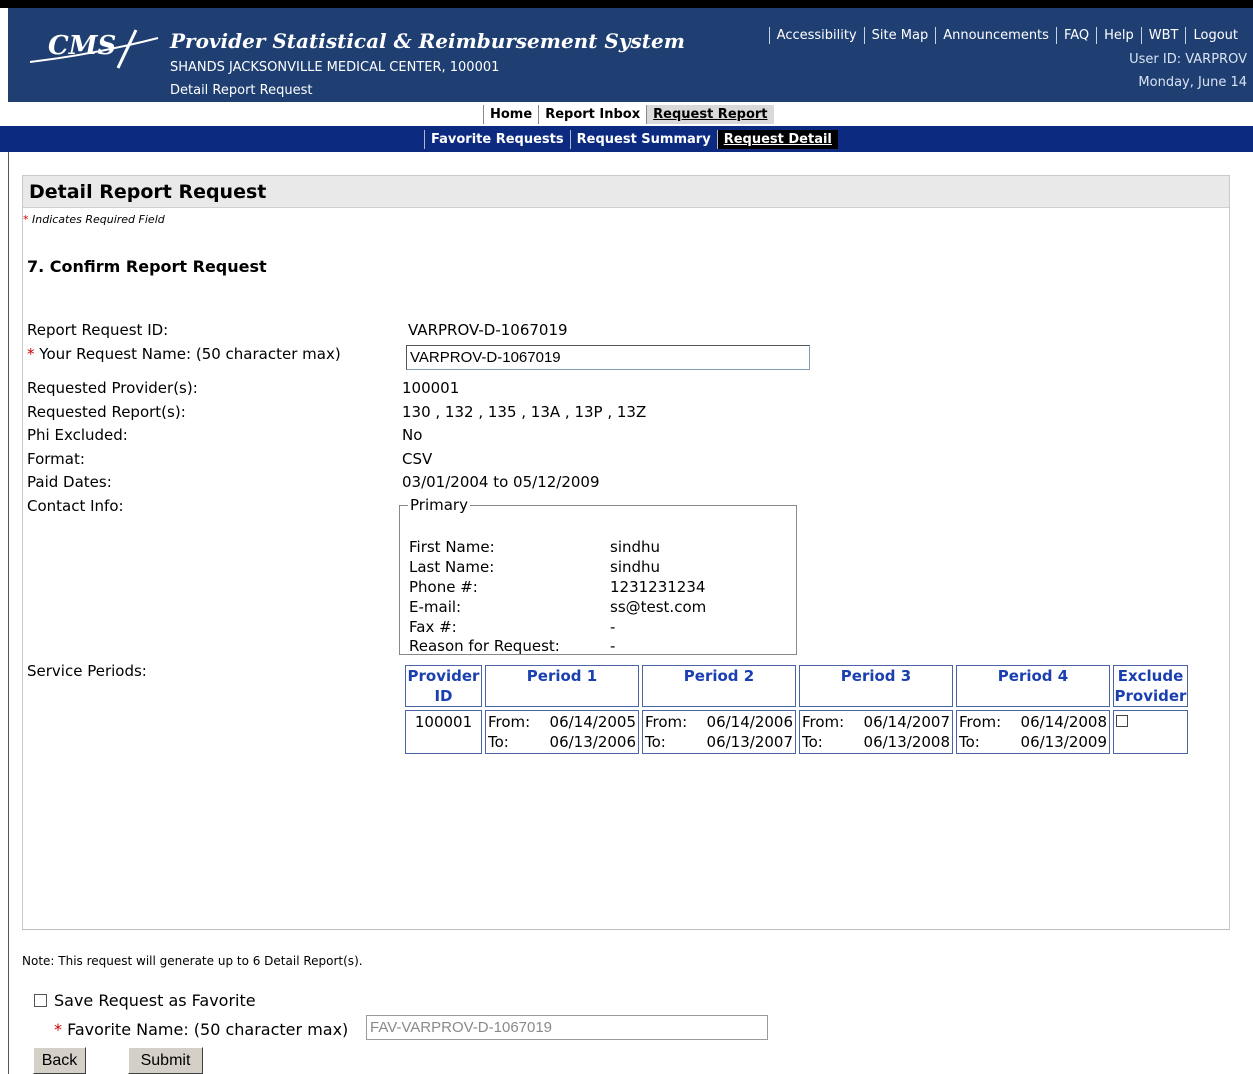  Describe the element at coordinates (501, 482) in the screenshot. I see `paid-dates-value: 03/01/2004 to 05/12/2009` at that location.